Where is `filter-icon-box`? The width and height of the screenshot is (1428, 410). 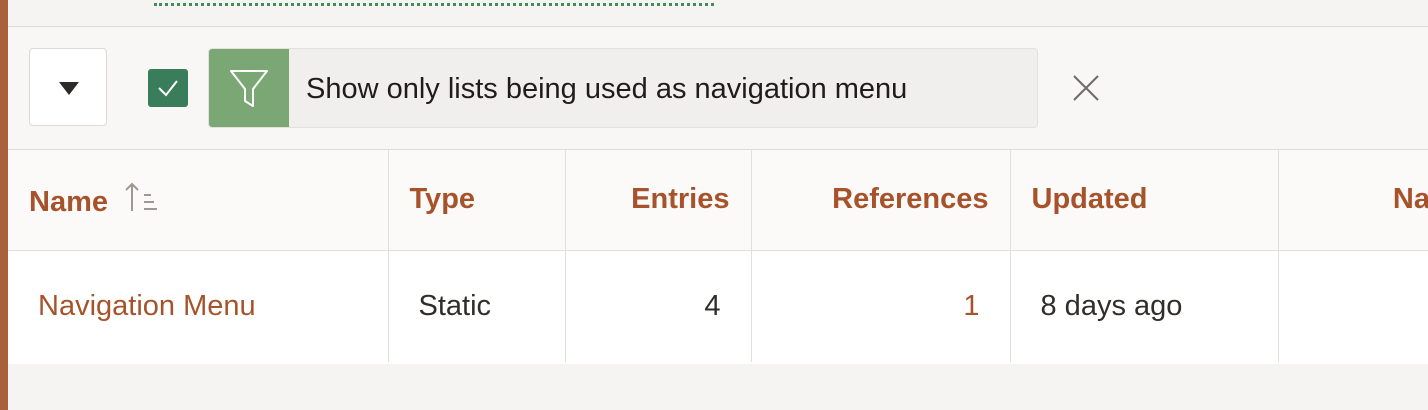 filter-icon-box is located at coordinates (249, 88).